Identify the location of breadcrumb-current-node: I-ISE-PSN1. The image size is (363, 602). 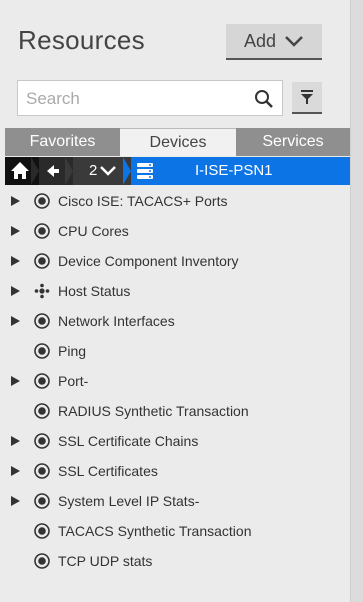
(234, 170).